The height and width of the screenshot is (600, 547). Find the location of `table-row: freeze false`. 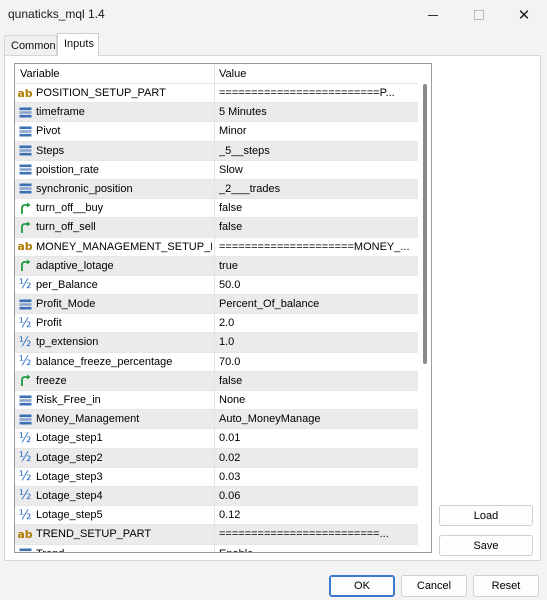

table-row: freeze false is located at coordinates (216, 381).